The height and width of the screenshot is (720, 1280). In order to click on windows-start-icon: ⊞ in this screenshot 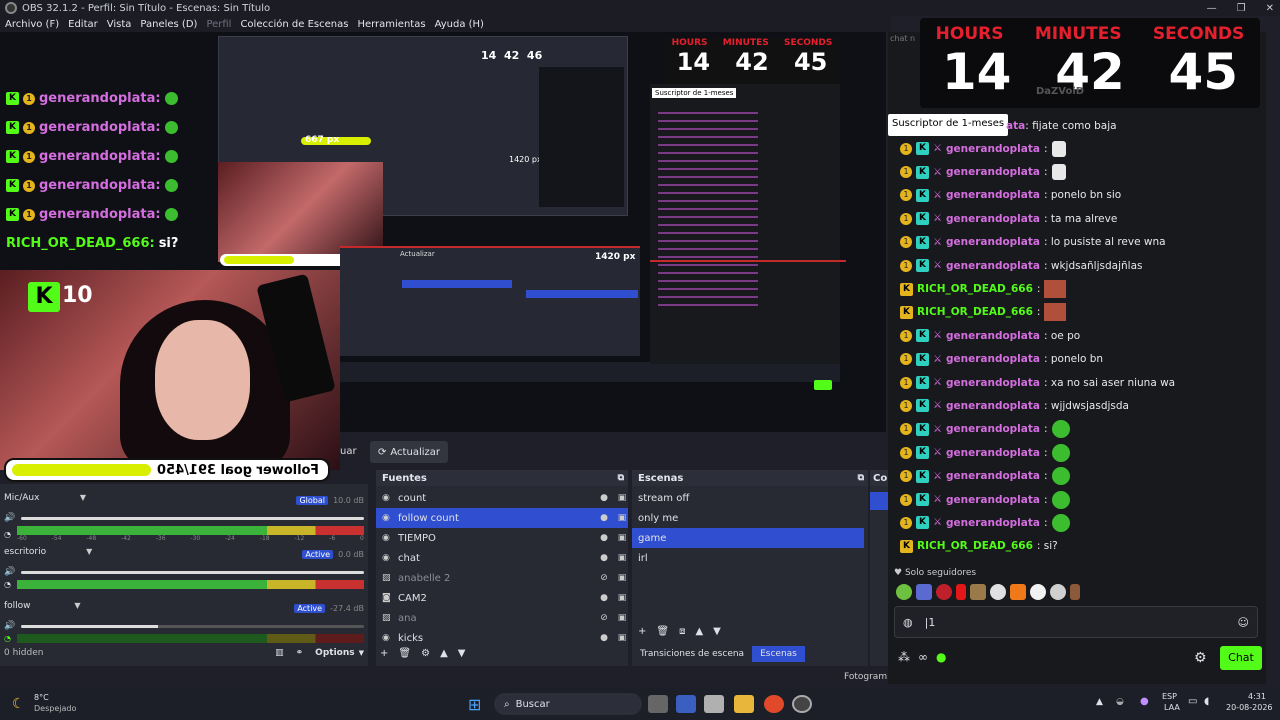, I will do `click(474, 704)`.